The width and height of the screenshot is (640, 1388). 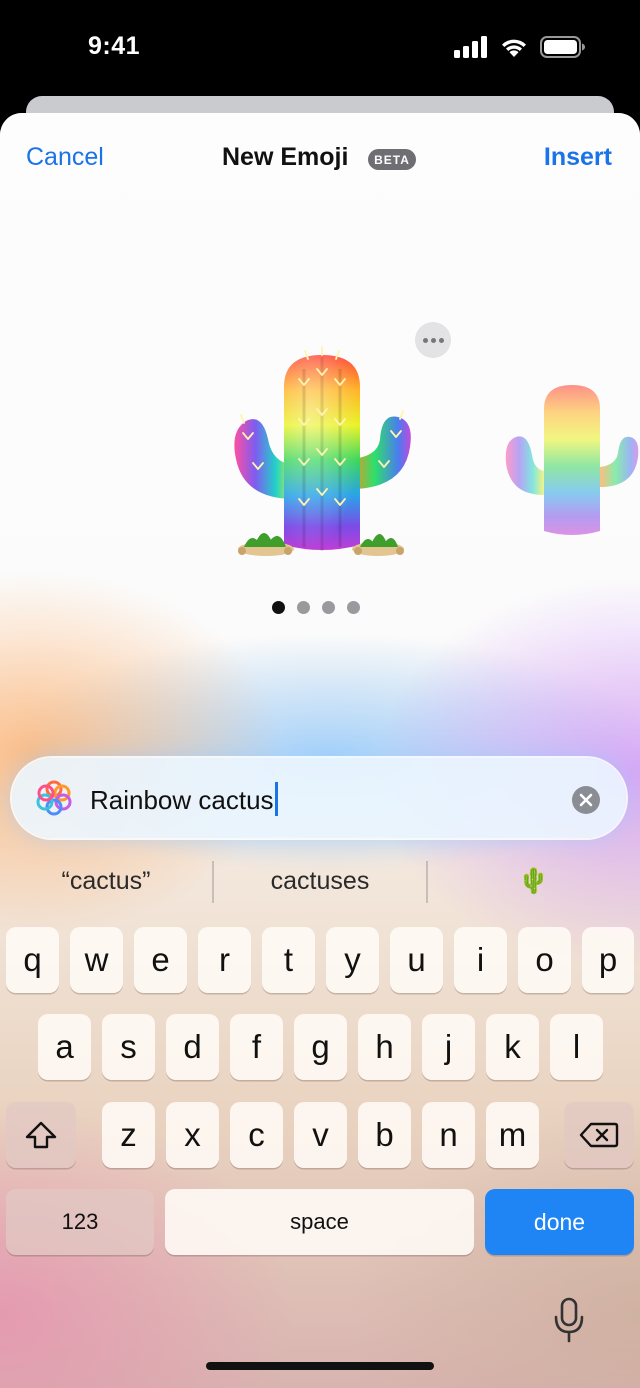 What do you see at coordinates (559, 1222) in the screenshot?
I see `done-key: done` at bounding box center [559, 1222].